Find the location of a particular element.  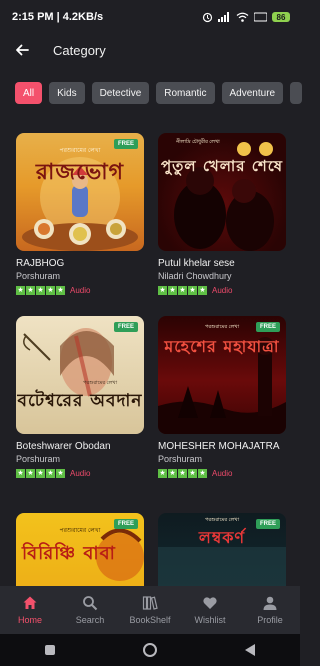

book-author: Niladri Chowdhury is located at coordinates (195, 276).